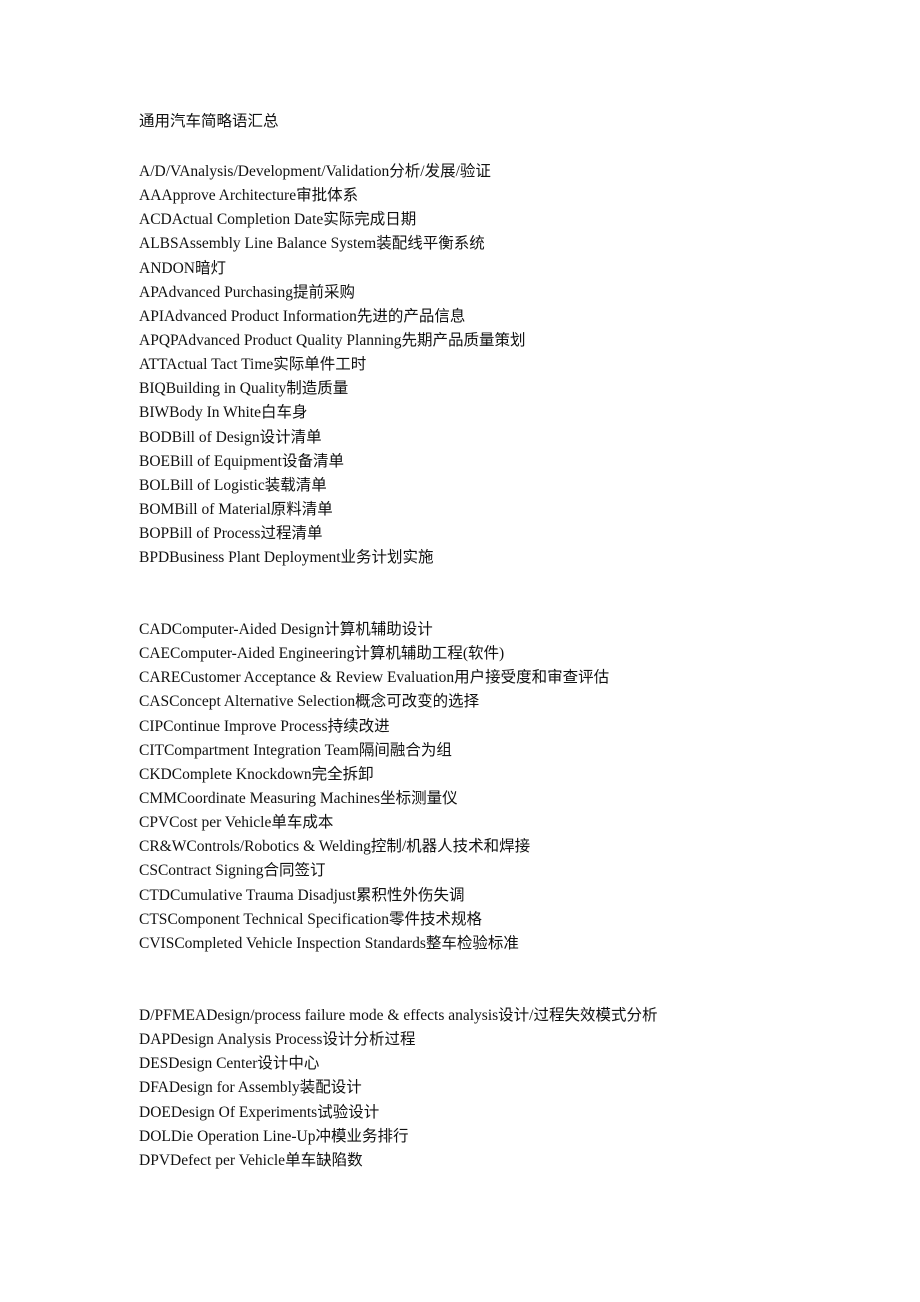 The height and width of the screenshot is (1302, 920). I want to click on entry-abbreviation: BPD, so click(154, 558).